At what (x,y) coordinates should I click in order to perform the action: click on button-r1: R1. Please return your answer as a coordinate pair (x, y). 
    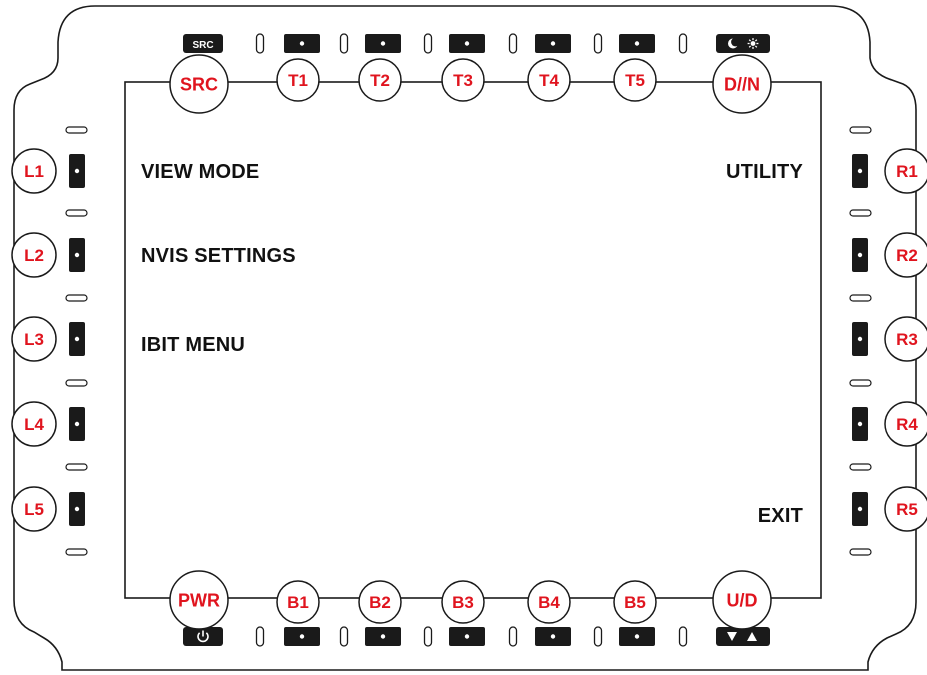
    Looking at the image, I should click on (905, 171).